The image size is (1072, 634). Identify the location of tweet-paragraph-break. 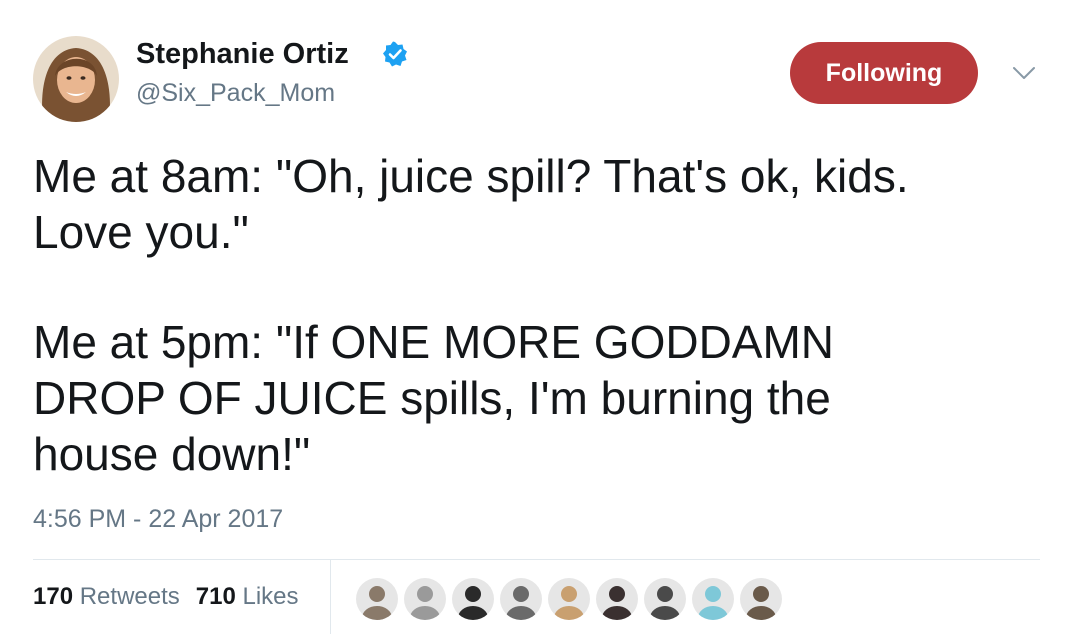
(533, 287).